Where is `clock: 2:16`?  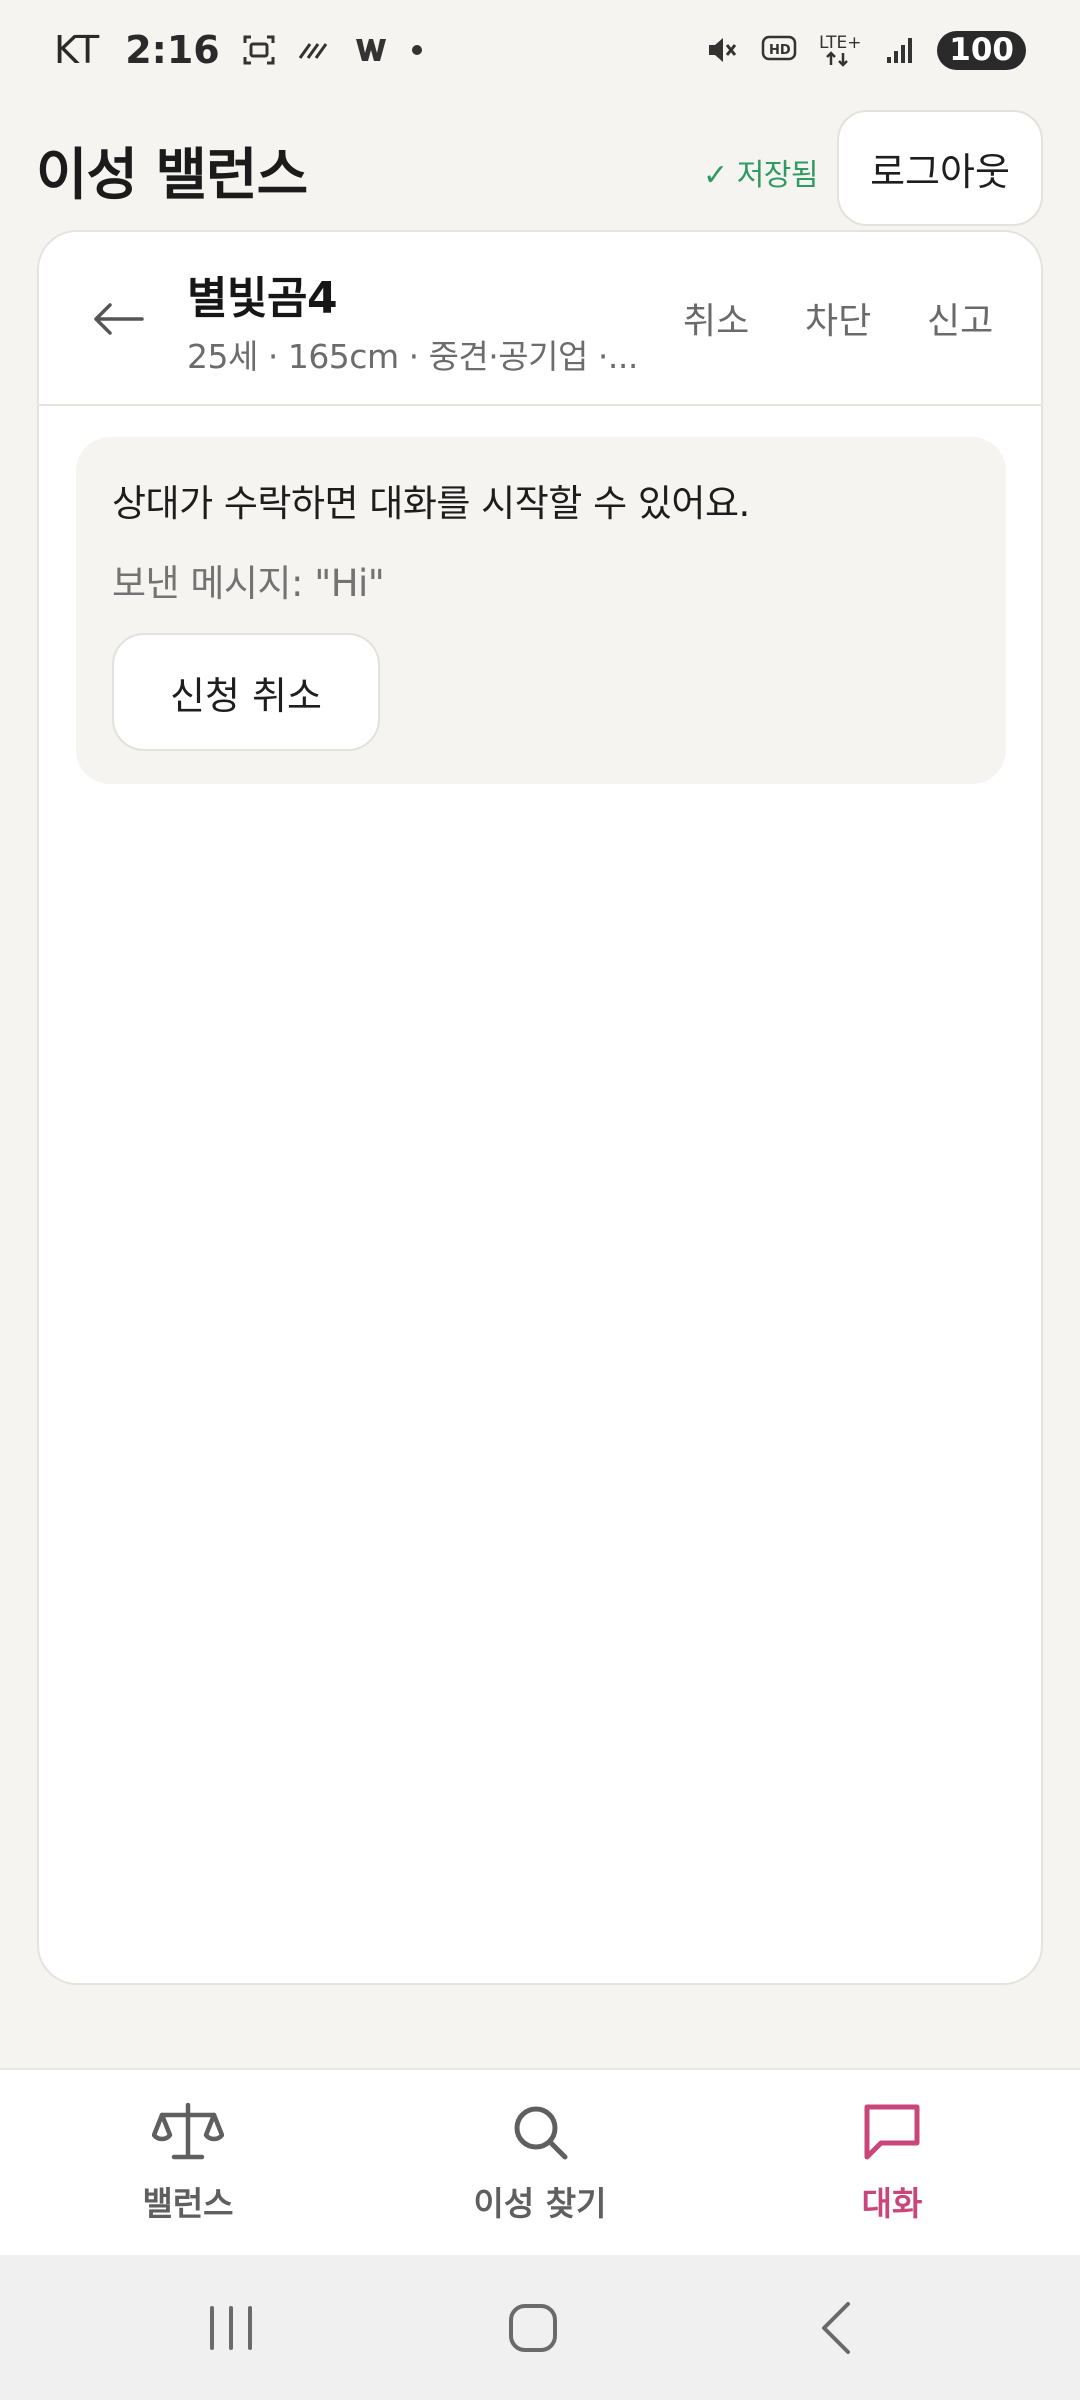 clock: 2:16 is located at coordinates (172, 50).